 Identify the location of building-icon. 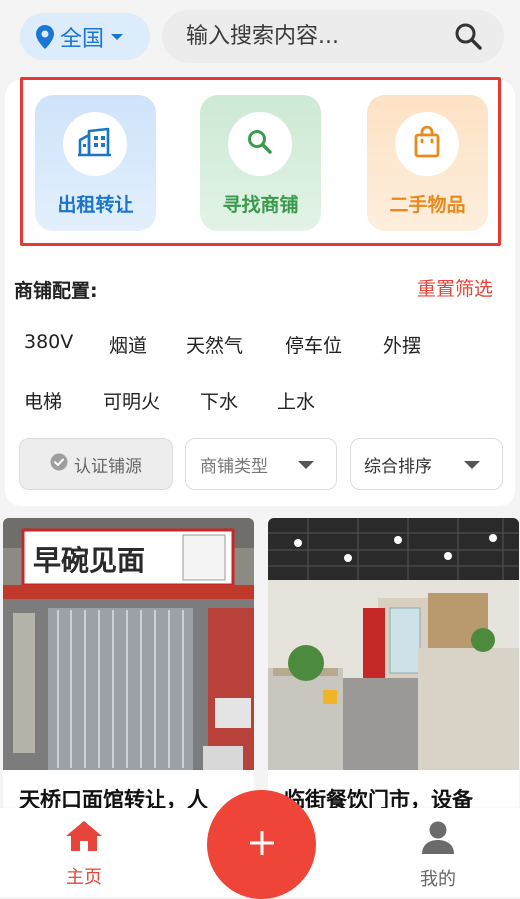
(95, 144).